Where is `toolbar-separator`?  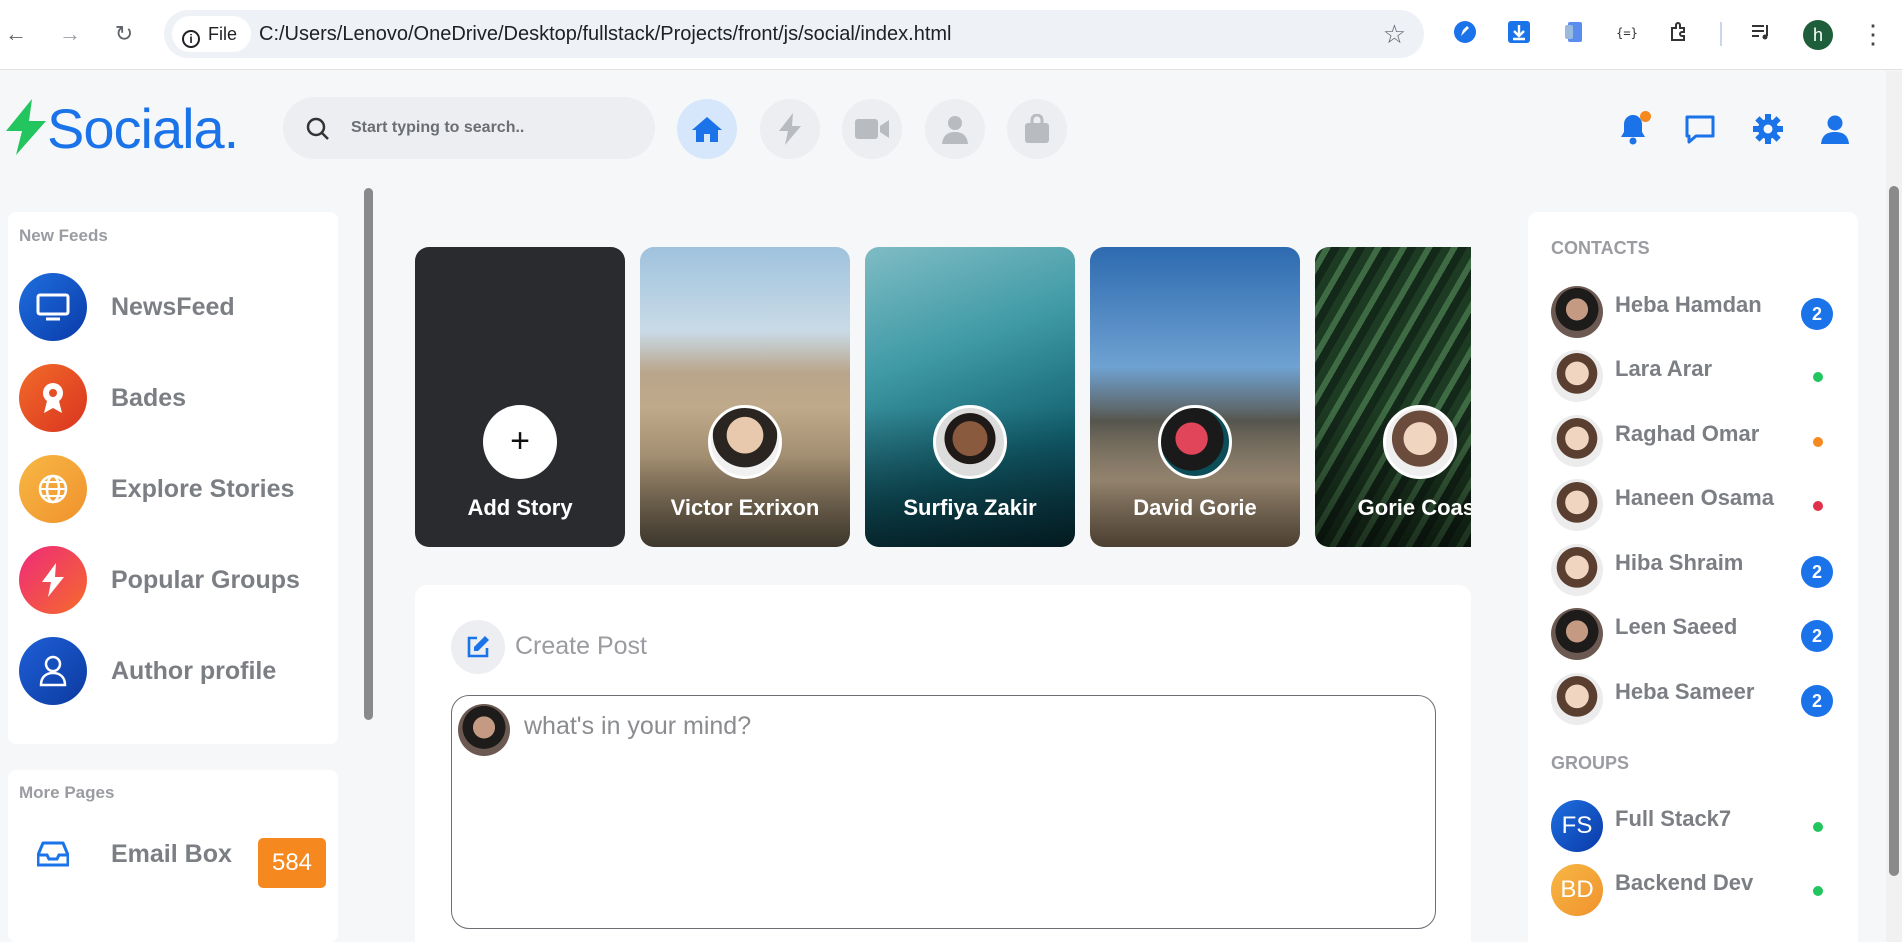 toolbar-separator is located at coordinates (1721, 34).